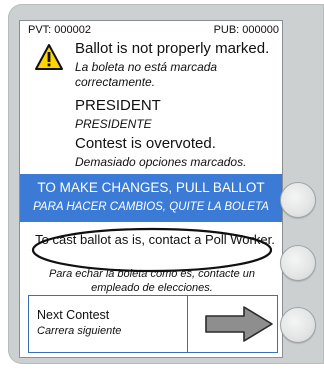  What do you see at coordinates (108, 324) in the screenshot?
I see `next-contest-label-area: Next Contest Carrera siguiente` at bounding box center [108, 324].